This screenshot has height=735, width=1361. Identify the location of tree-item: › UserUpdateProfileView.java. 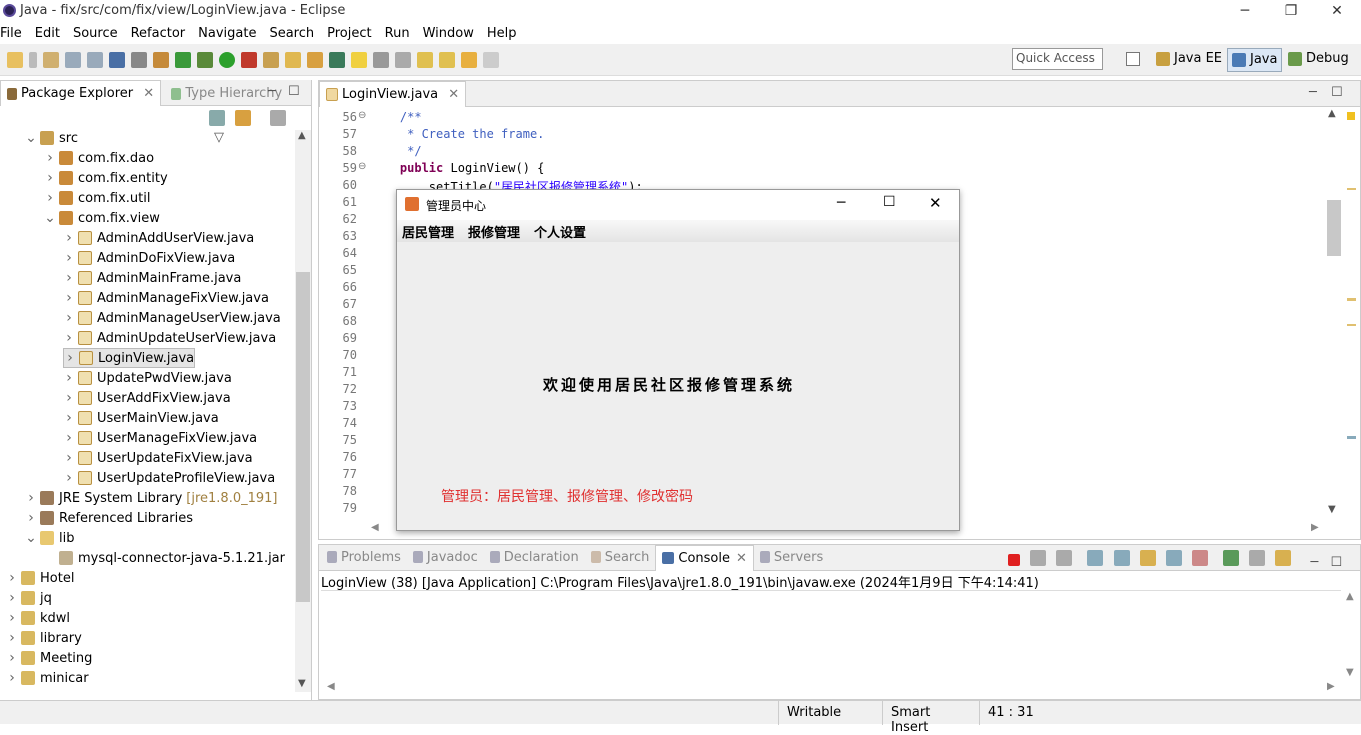
(169, 478).